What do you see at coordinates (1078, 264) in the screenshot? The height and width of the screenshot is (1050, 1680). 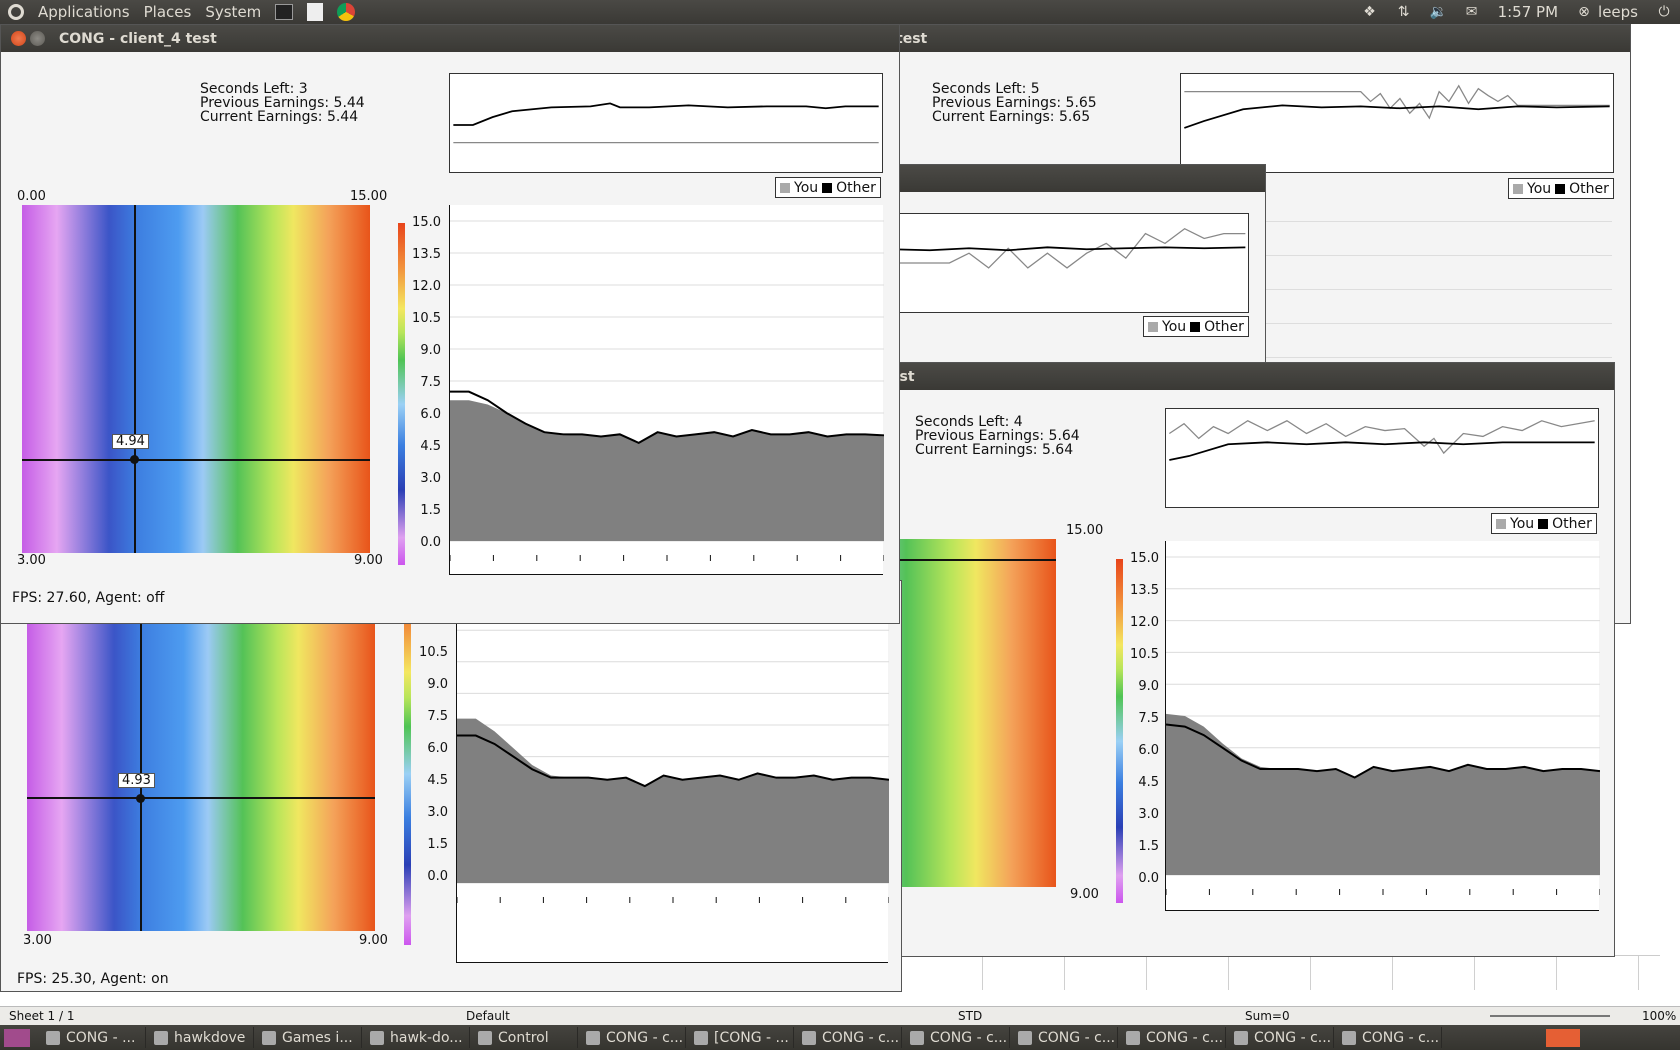 I see `cong-window-3: You Other` at bounding box center [1078, 264].